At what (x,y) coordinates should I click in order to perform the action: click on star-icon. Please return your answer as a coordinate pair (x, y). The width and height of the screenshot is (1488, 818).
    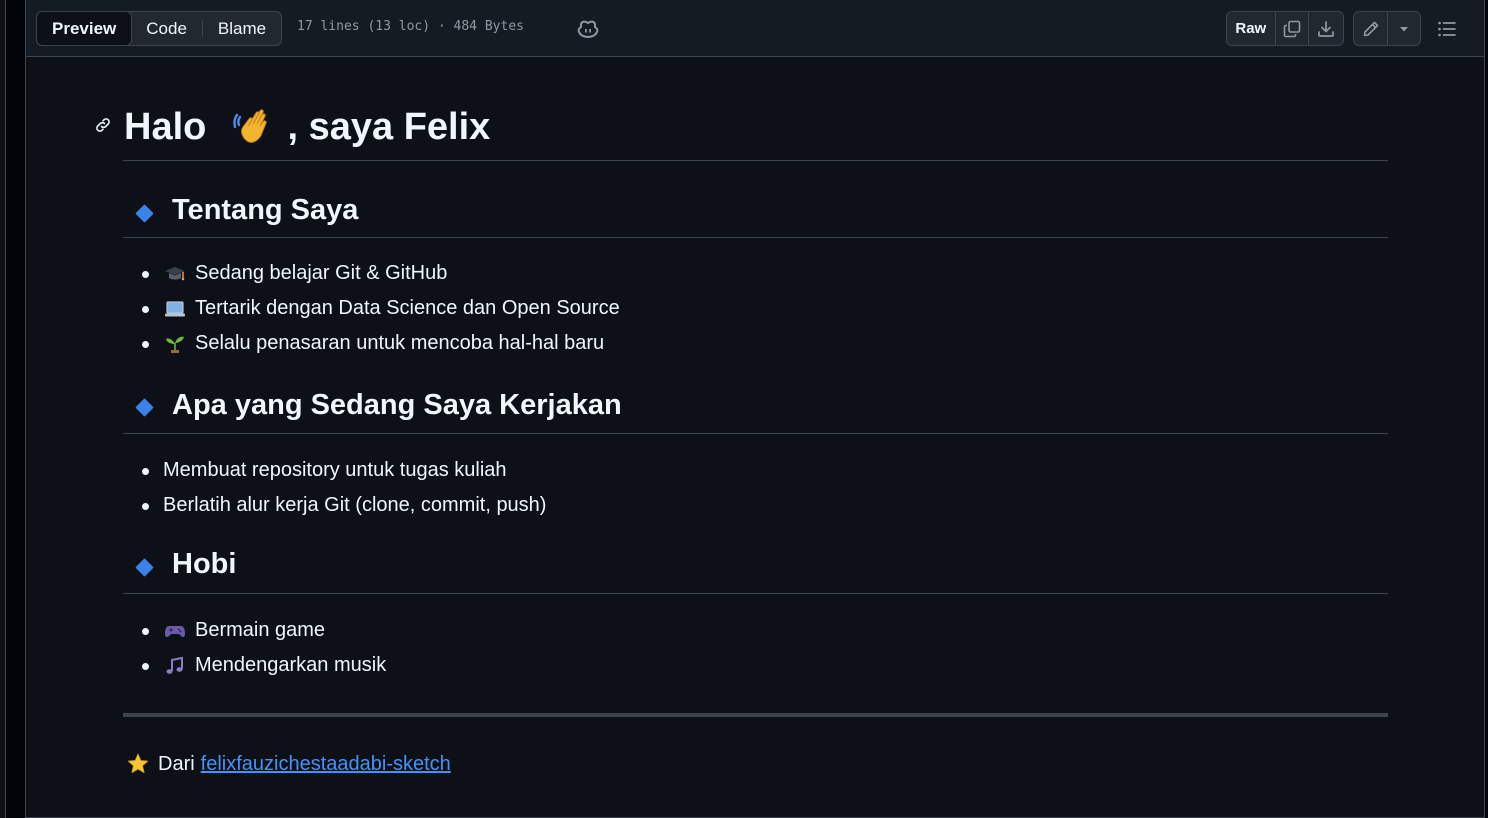
    Looking at the image, I should click on (138, 763).